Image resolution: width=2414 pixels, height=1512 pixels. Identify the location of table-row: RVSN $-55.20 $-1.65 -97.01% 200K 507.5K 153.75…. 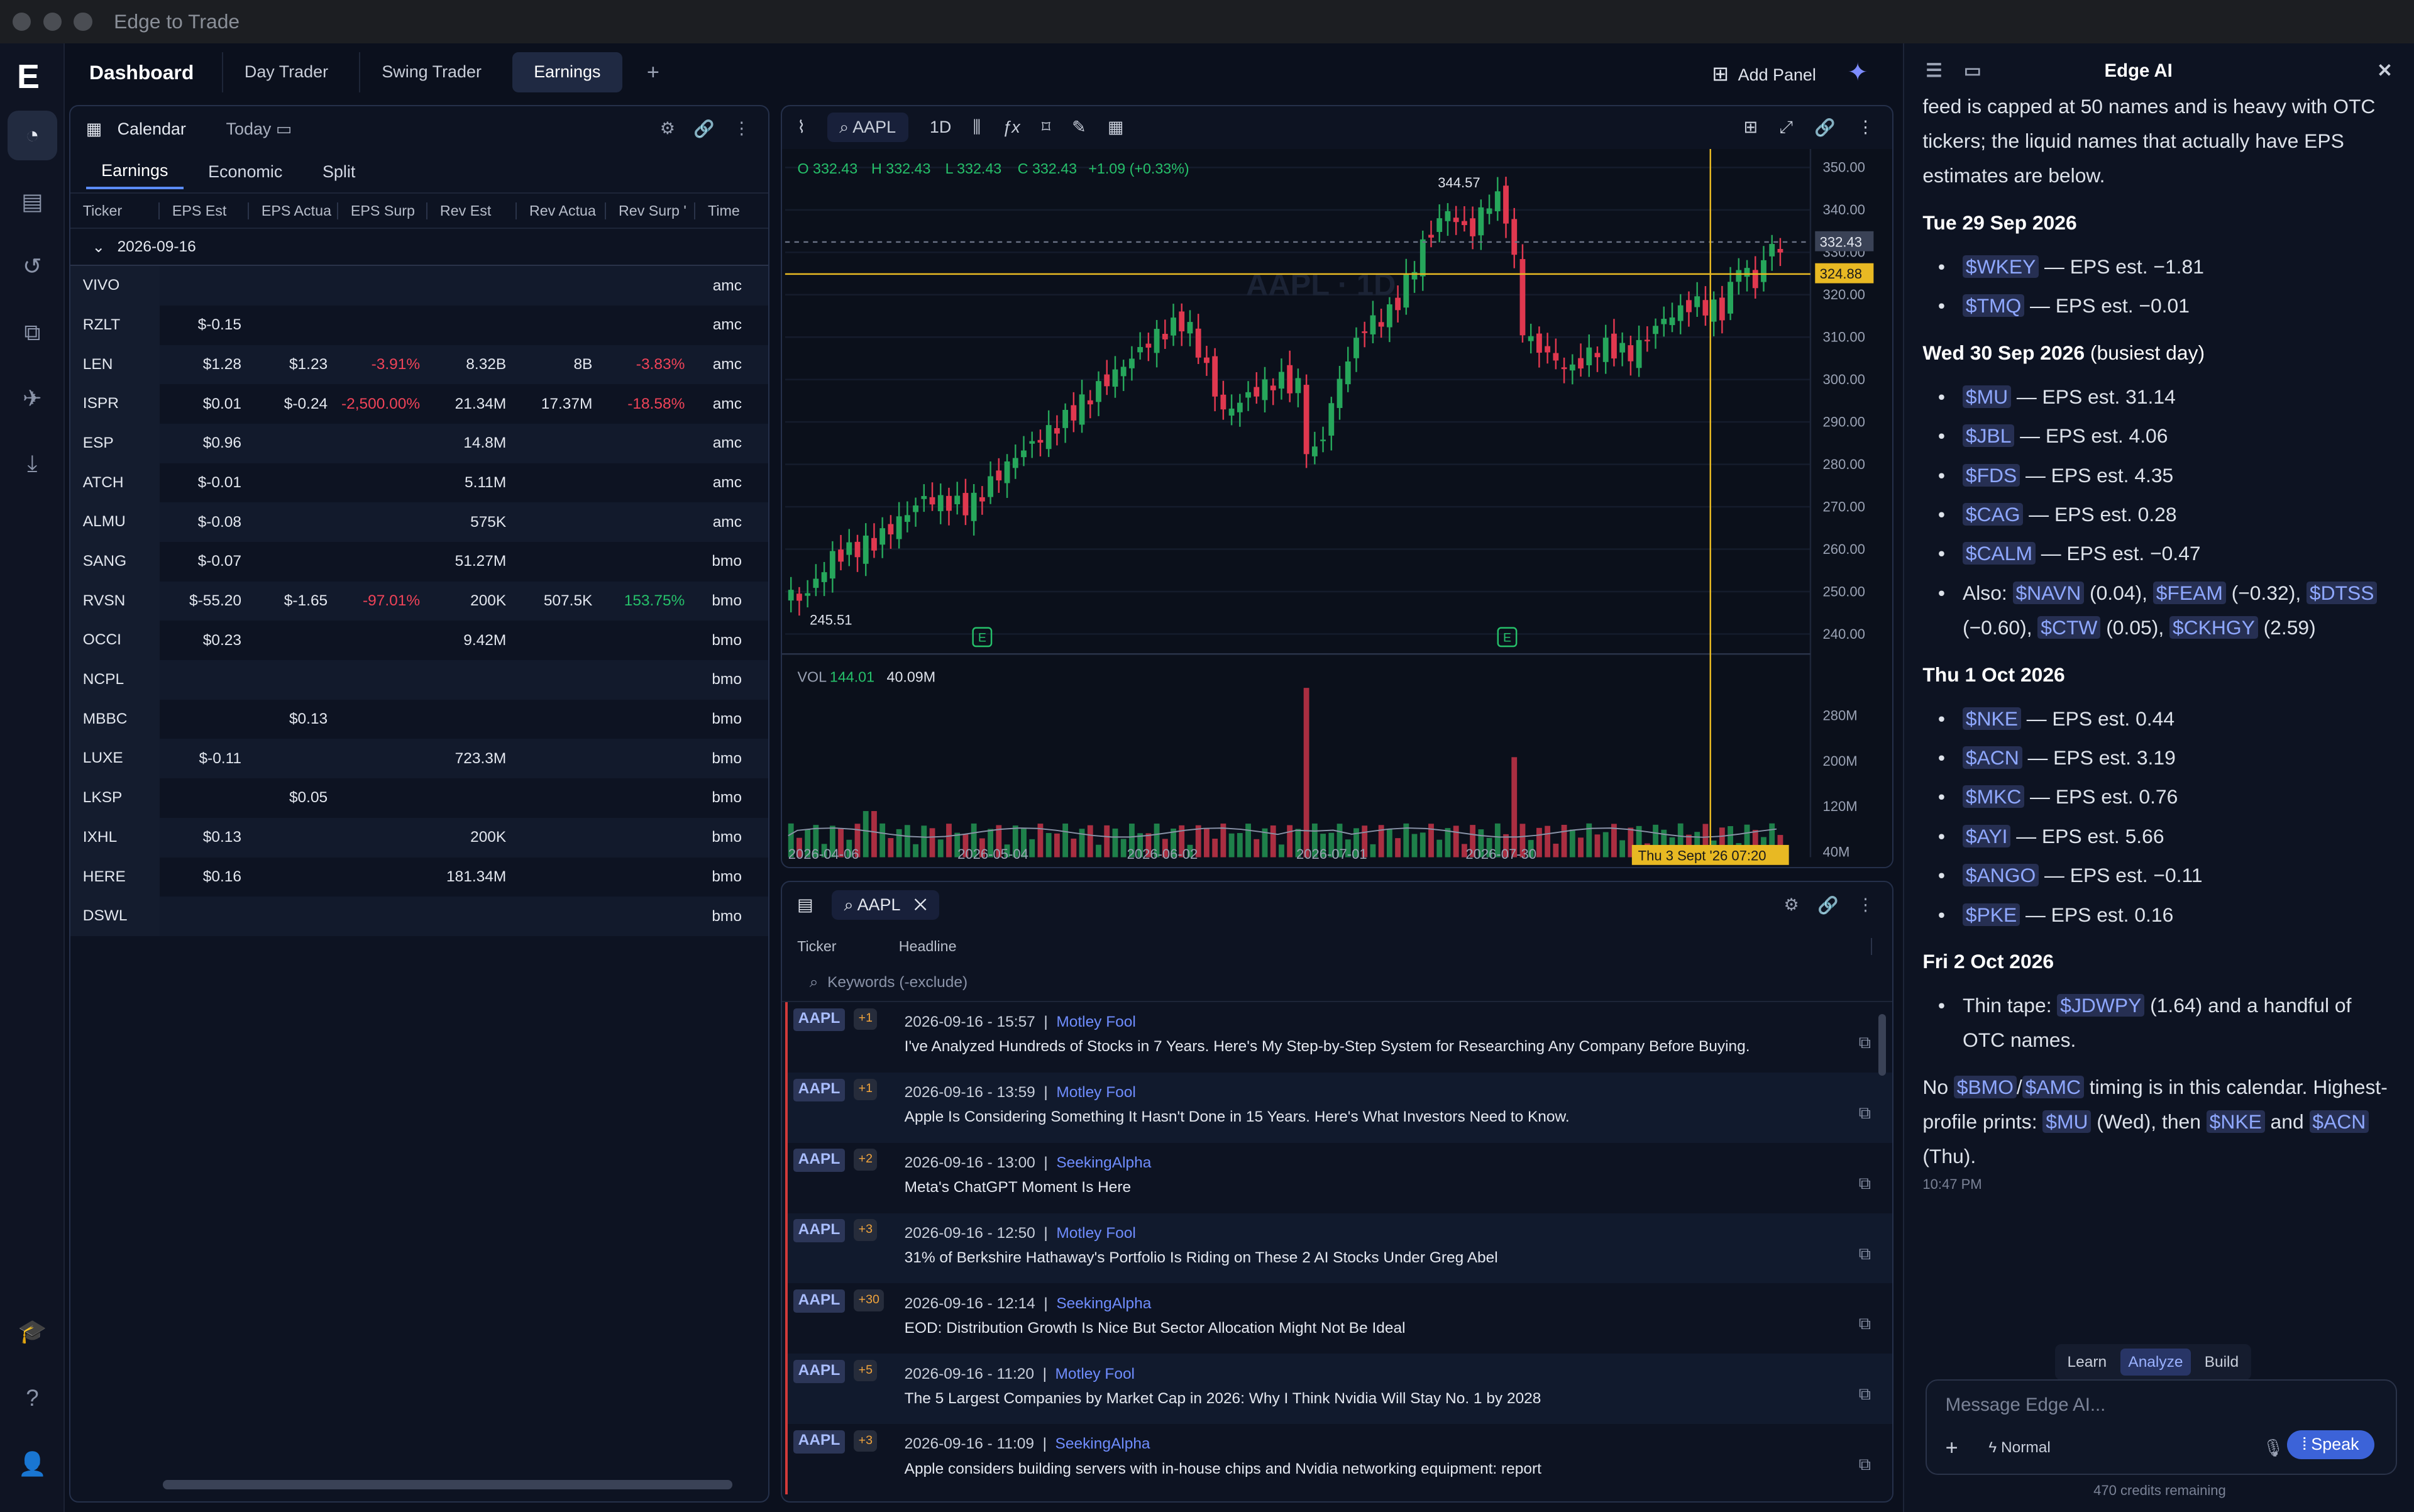
(419, 601).